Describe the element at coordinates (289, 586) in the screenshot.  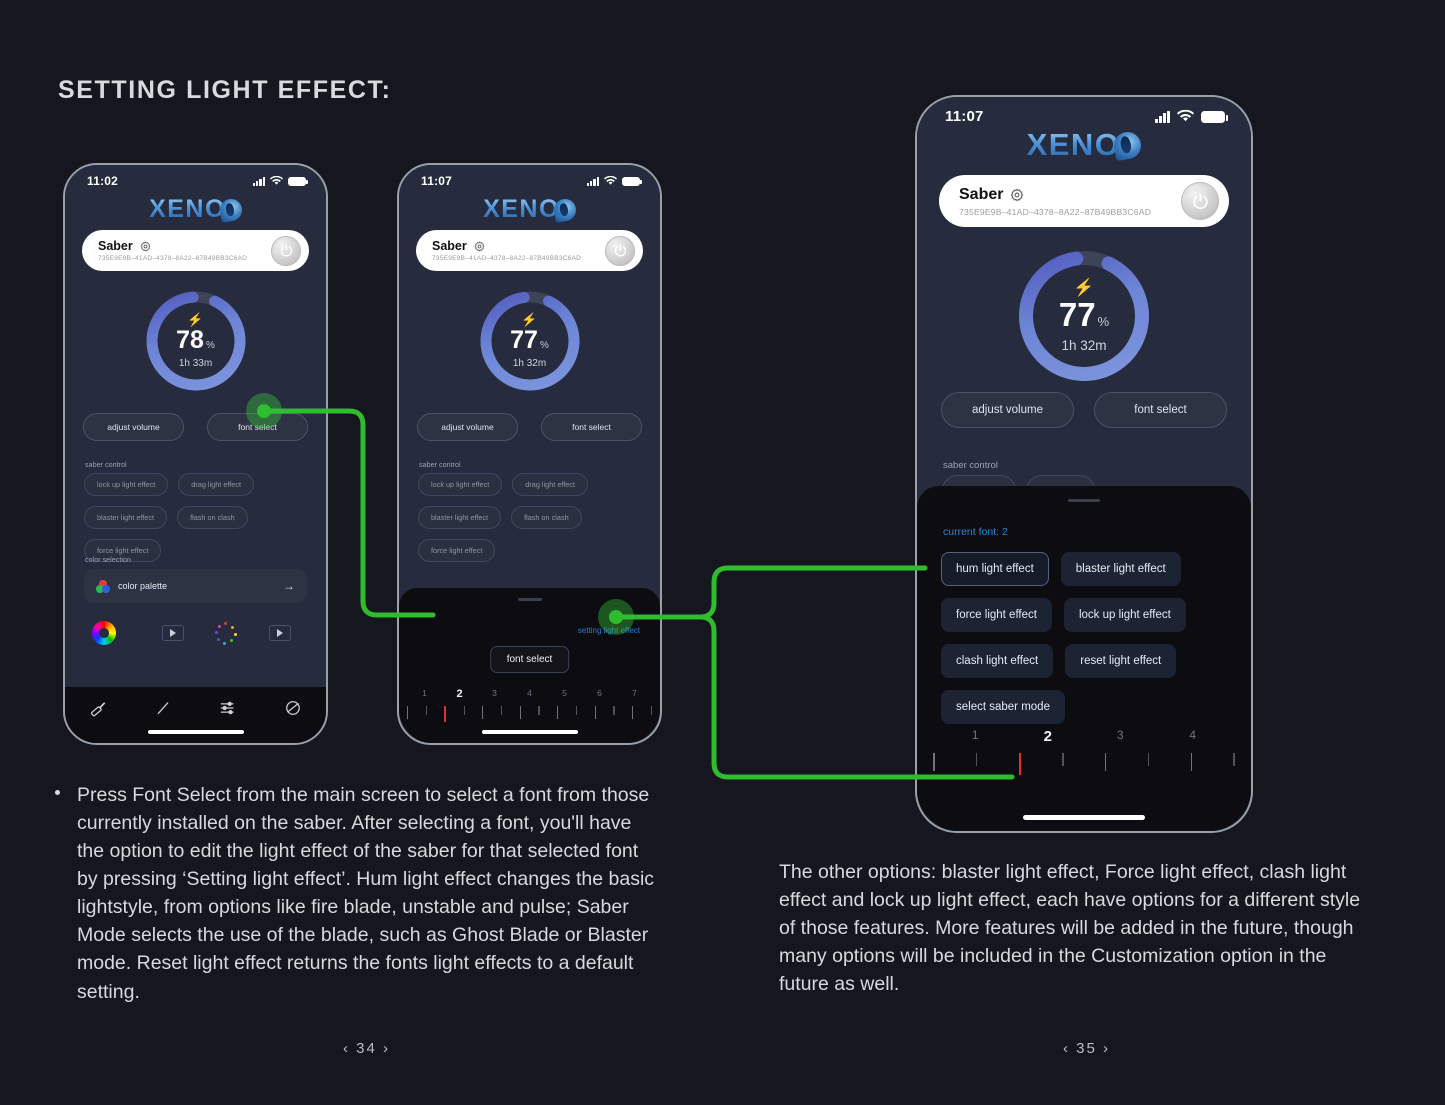
I see `arrow-right-icon: →` at that location.